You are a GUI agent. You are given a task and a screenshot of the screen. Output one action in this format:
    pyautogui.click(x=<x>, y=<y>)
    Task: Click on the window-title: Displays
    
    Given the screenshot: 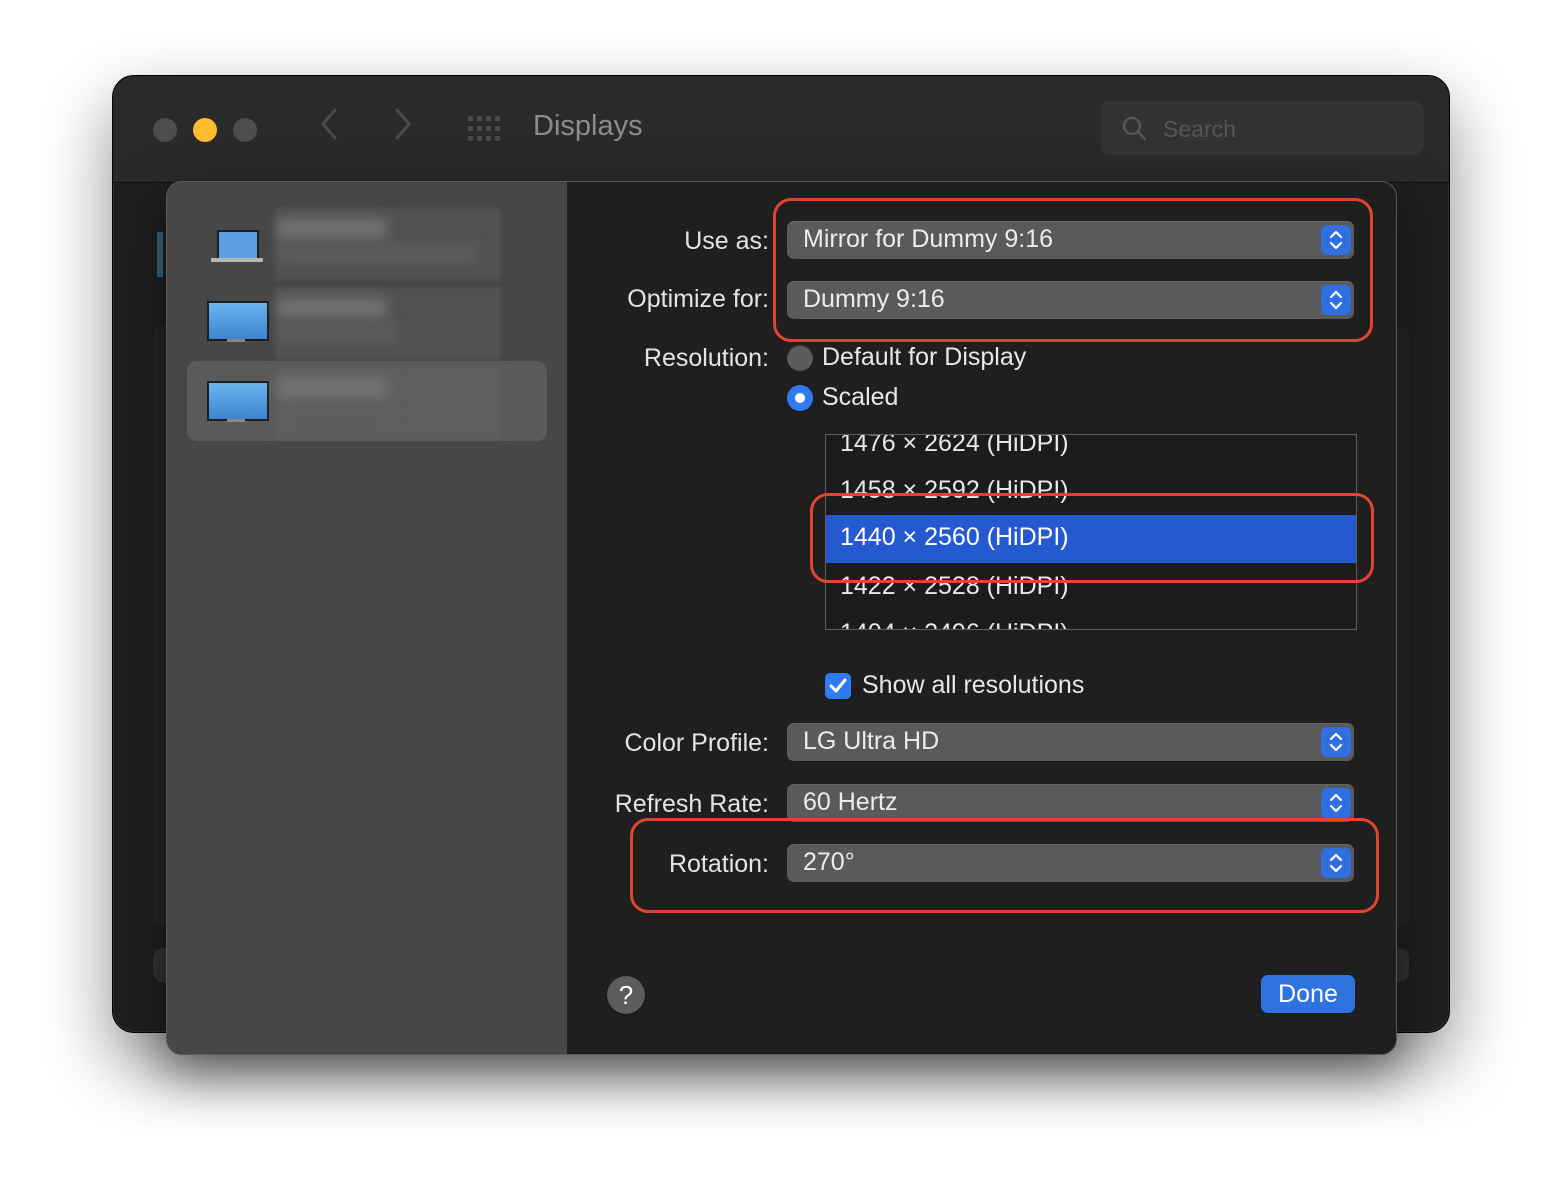 What is the action you would take?
    pyautogui.click(x=588, y=126)
    